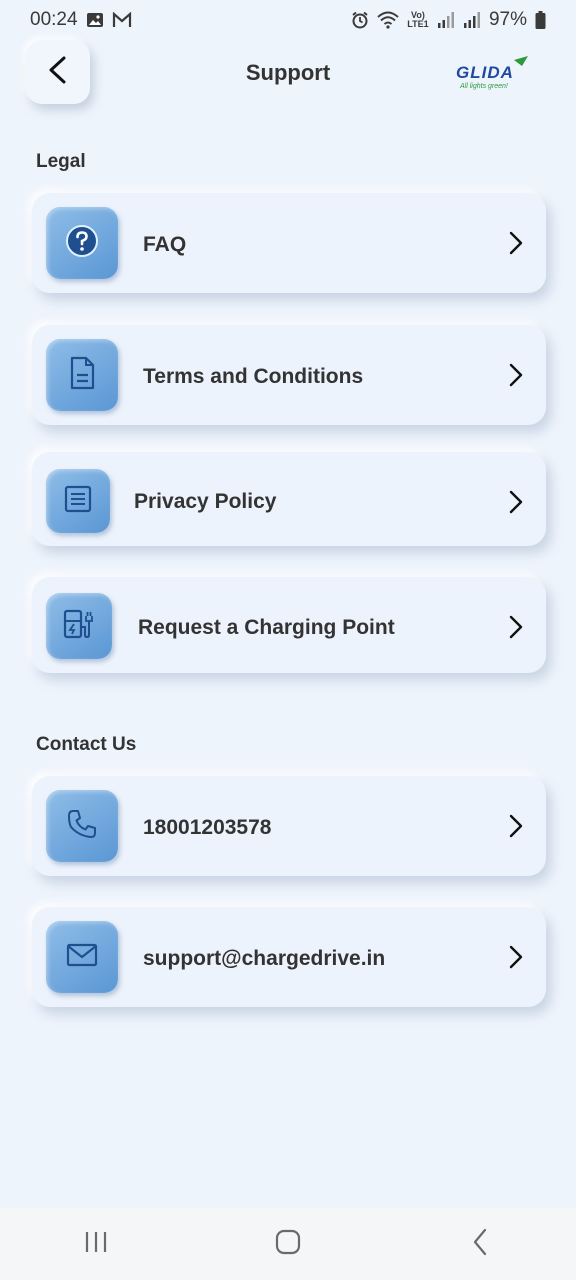 This screenshot has height=1280, width=576. I want to click on header: Support GLIDA All lights green!, so click(288, 75).